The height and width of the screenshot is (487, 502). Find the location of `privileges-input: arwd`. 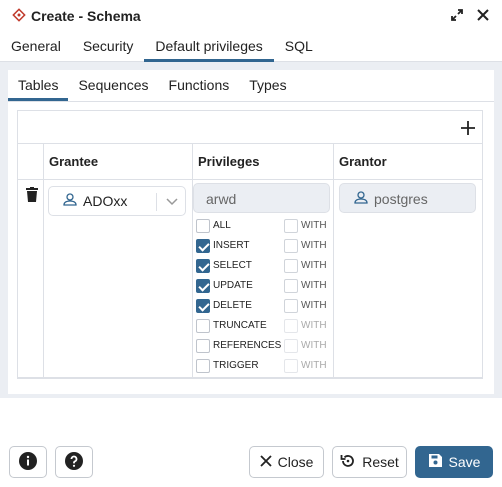

privileges-input: arwd is located at coordinates (261, 198).